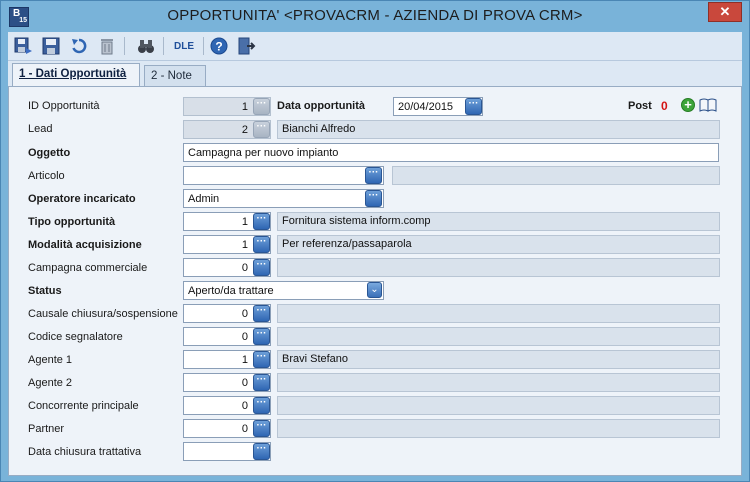 The width and height of the screenshot is (750, 482). I want to click on book-icon, so click(708, 105).